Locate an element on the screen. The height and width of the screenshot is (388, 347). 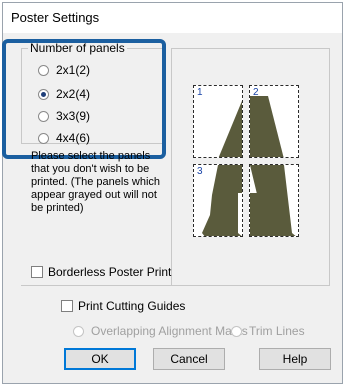
borderless-checkbox-row: Borderless Poster Print is located at coordinates (101, 272).